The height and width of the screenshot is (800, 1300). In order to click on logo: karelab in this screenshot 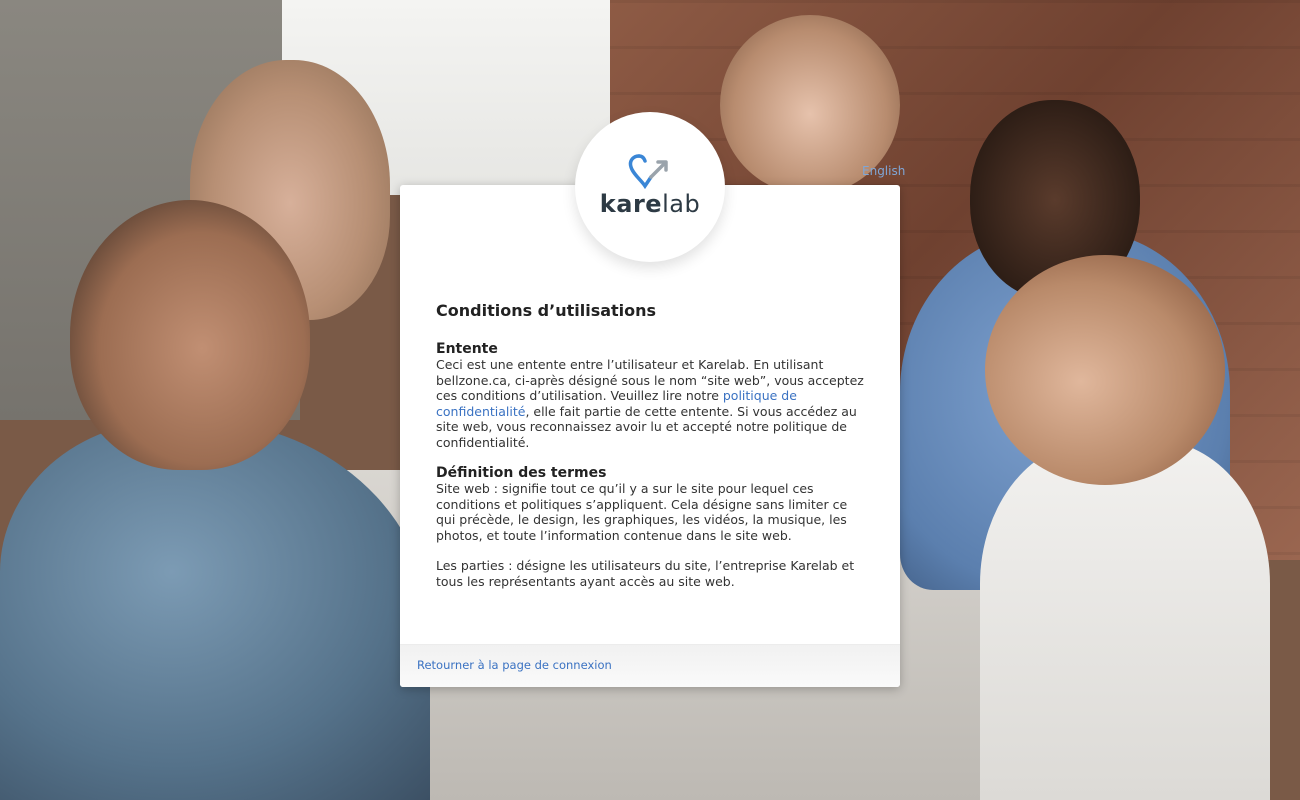, I will do `click(650, 187)`.